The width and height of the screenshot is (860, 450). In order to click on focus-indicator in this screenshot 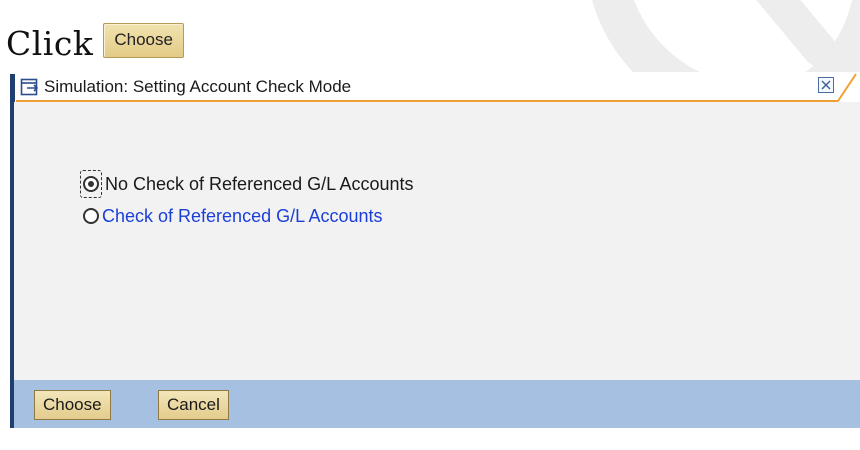, I will do `click(91, 184)`.